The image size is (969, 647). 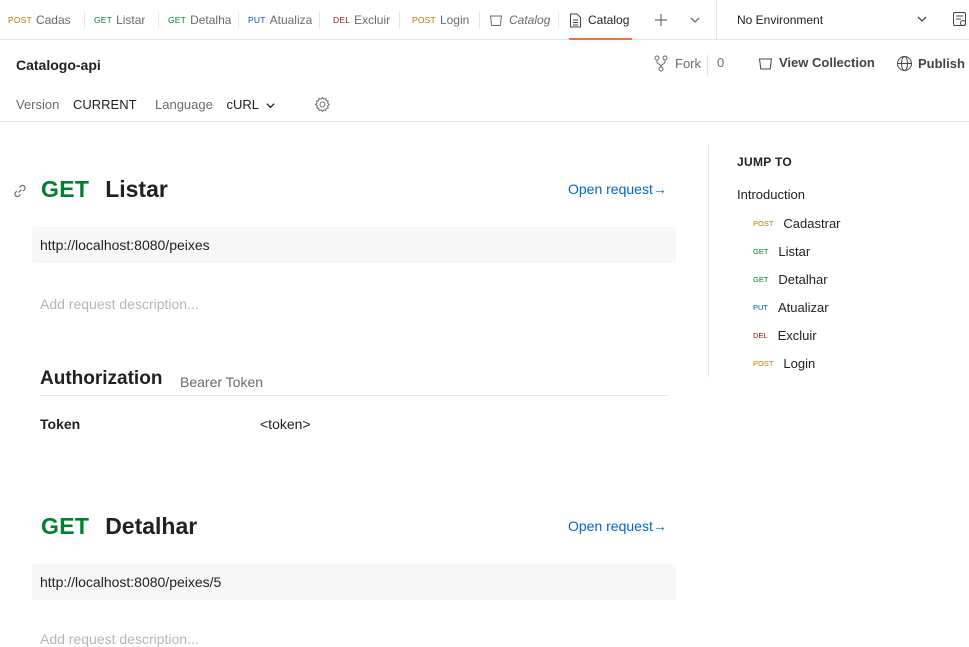 I want to click on tab-get-listar: GET Listar, so click(x=126, y=20).